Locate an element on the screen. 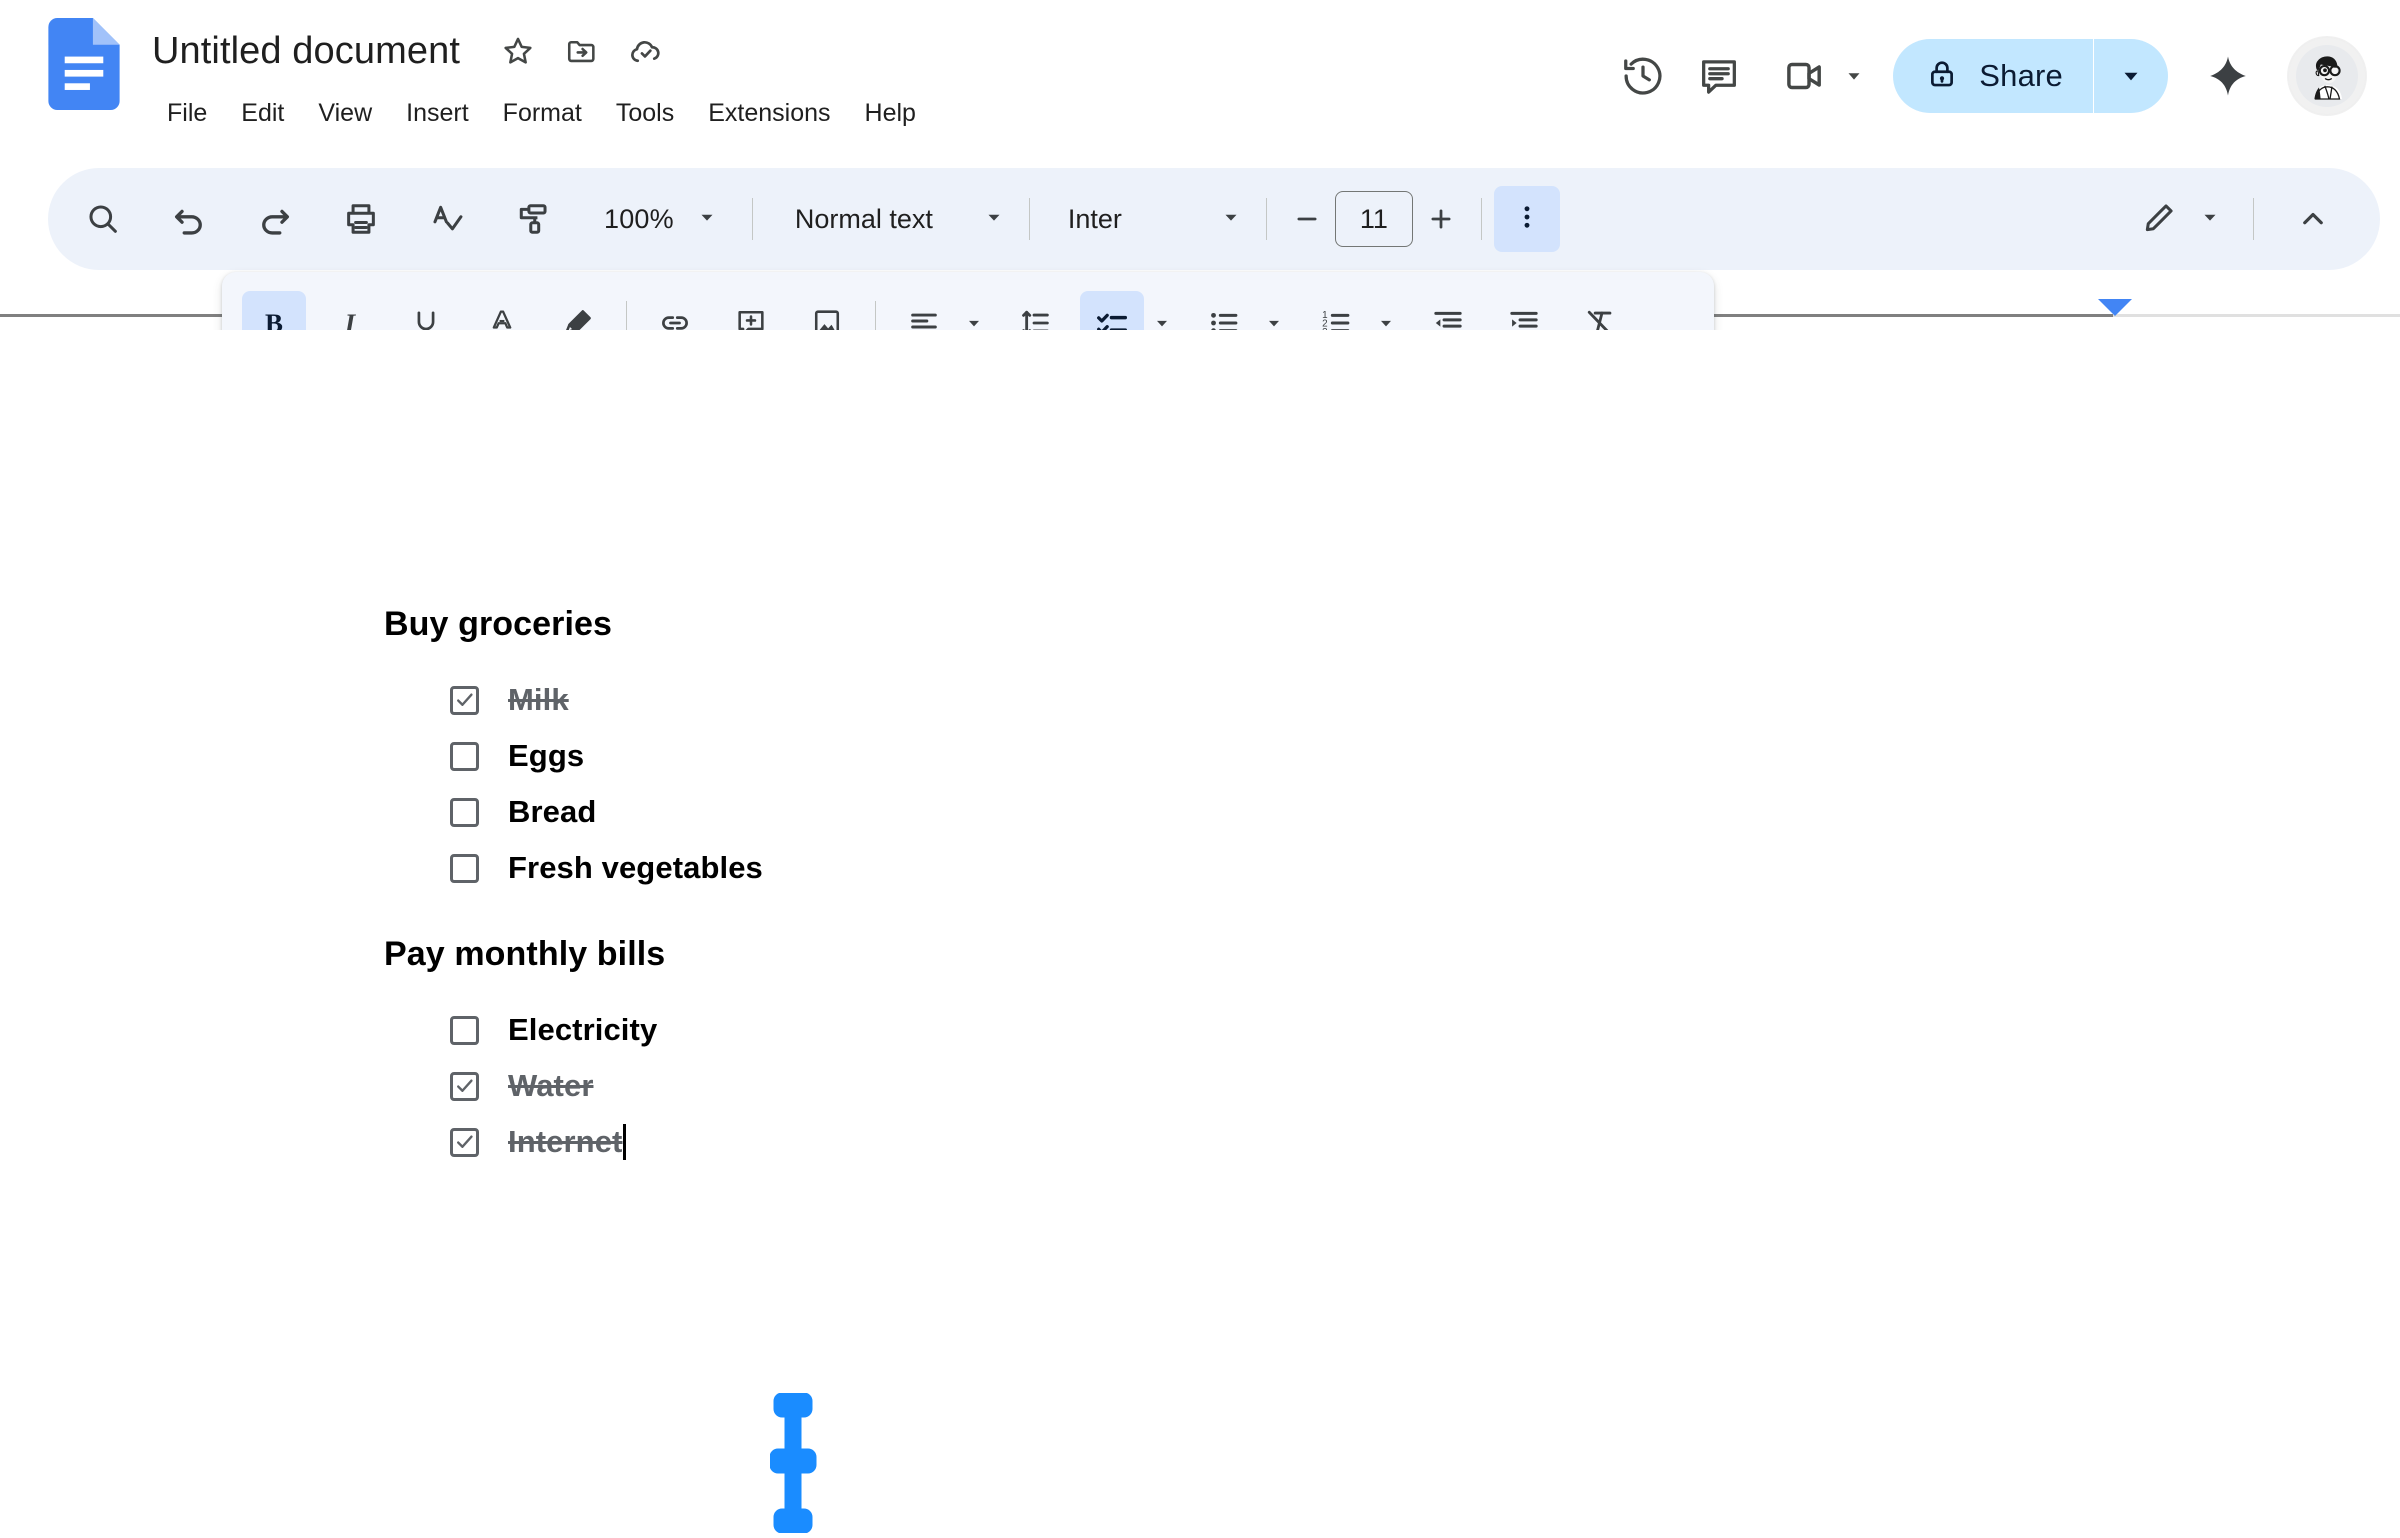  font-size-value: 11 is located at coordinates (1373, 218).